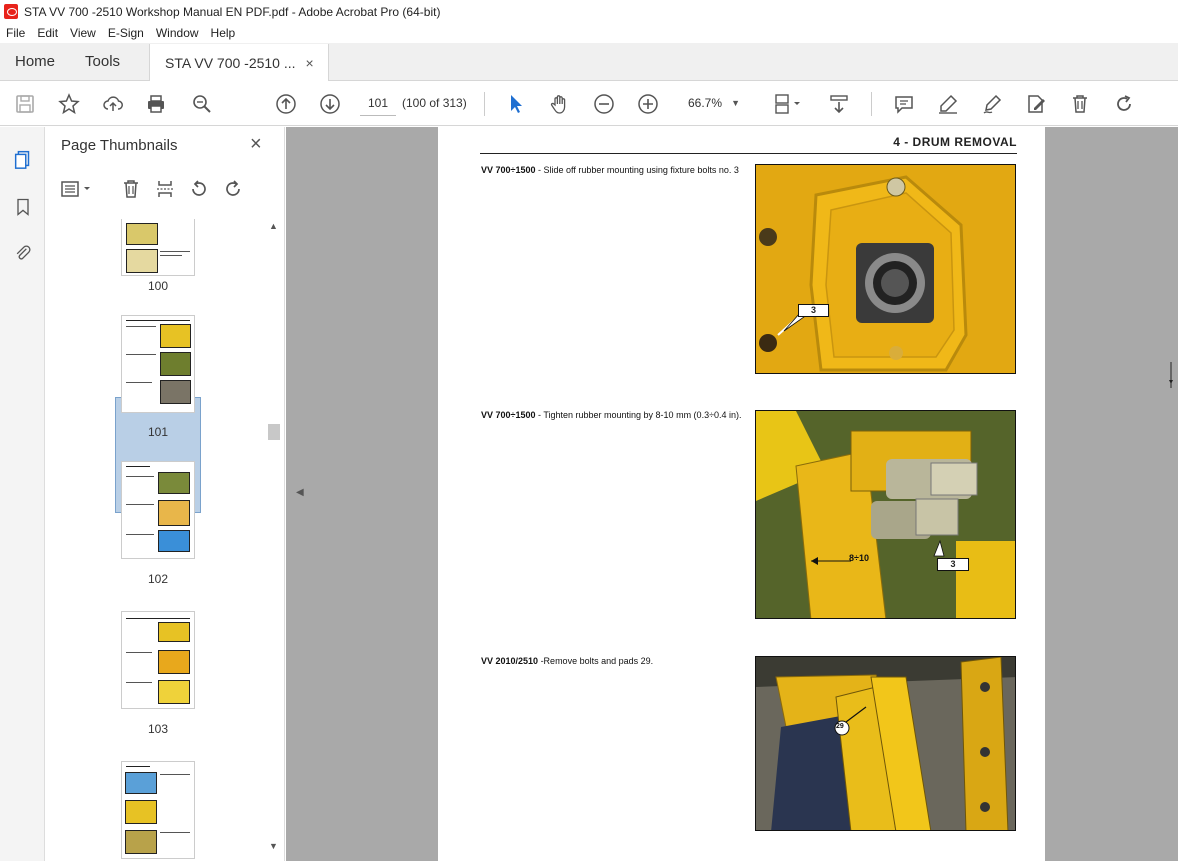  What do you see at coordinates (516, 104) in the screenshot?
I see `select-cursor-icon` at bounding box center [516, 104].